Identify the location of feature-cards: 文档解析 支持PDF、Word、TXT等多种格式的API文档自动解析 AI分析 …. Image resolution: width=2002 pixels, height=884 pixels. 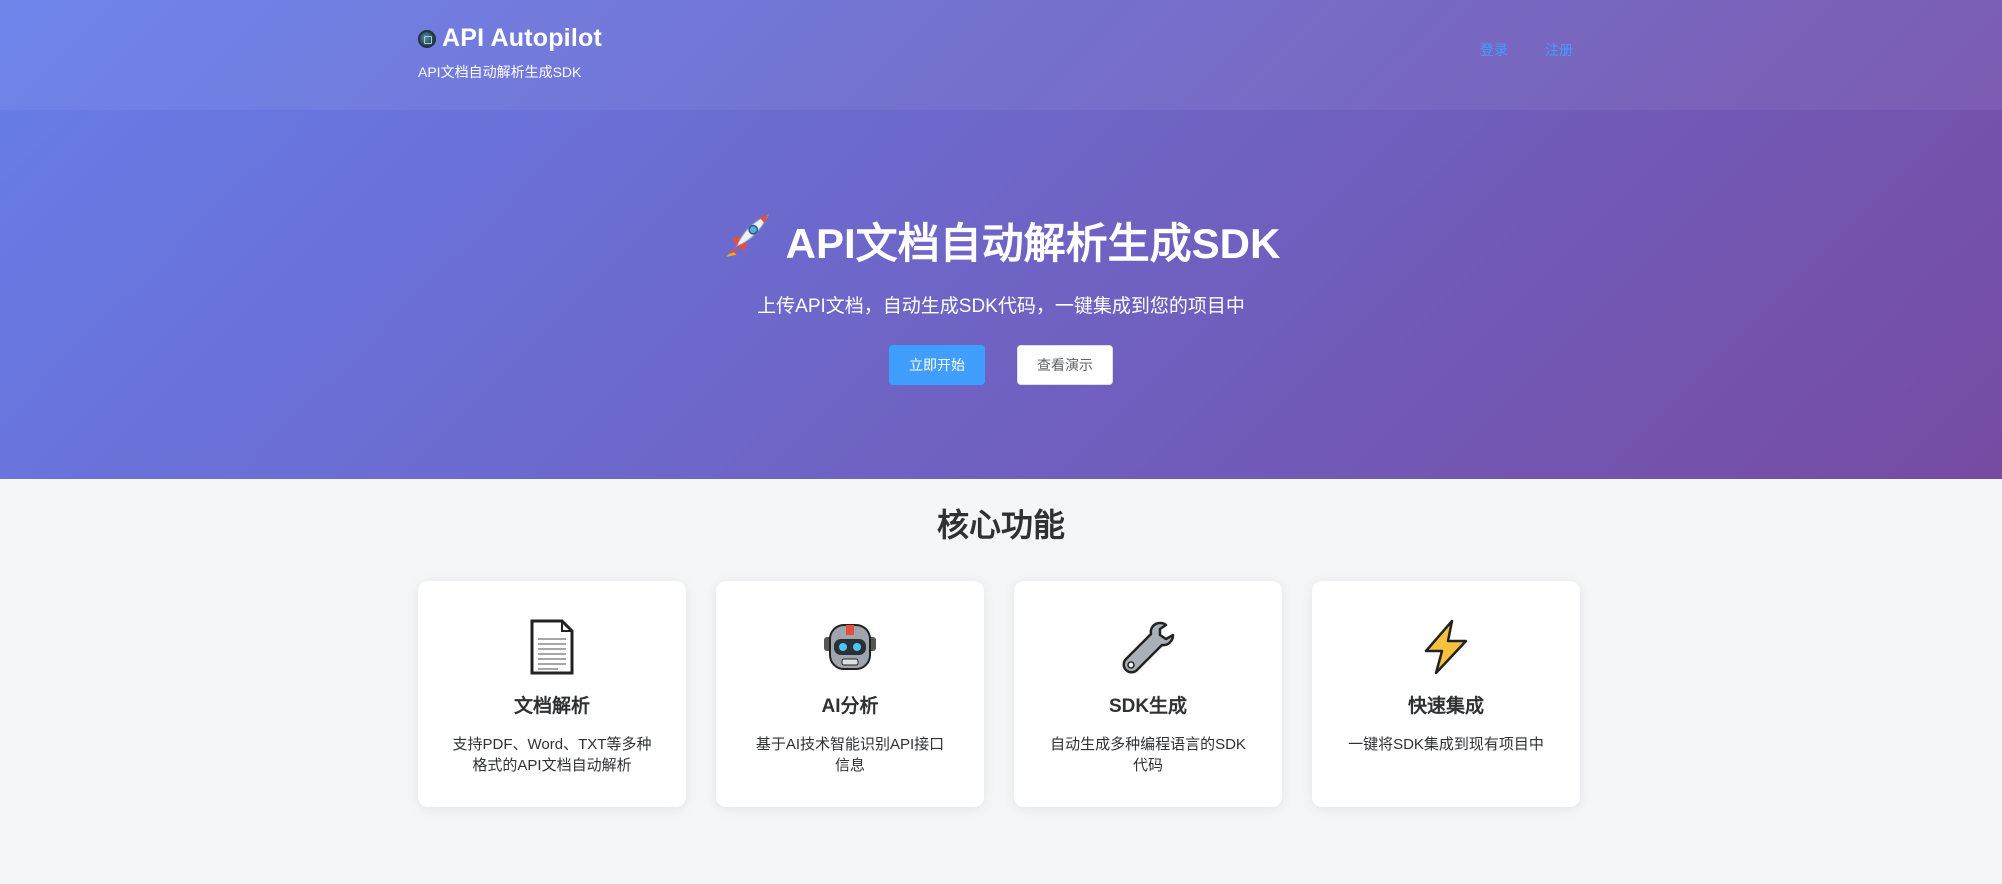
(999, 694).